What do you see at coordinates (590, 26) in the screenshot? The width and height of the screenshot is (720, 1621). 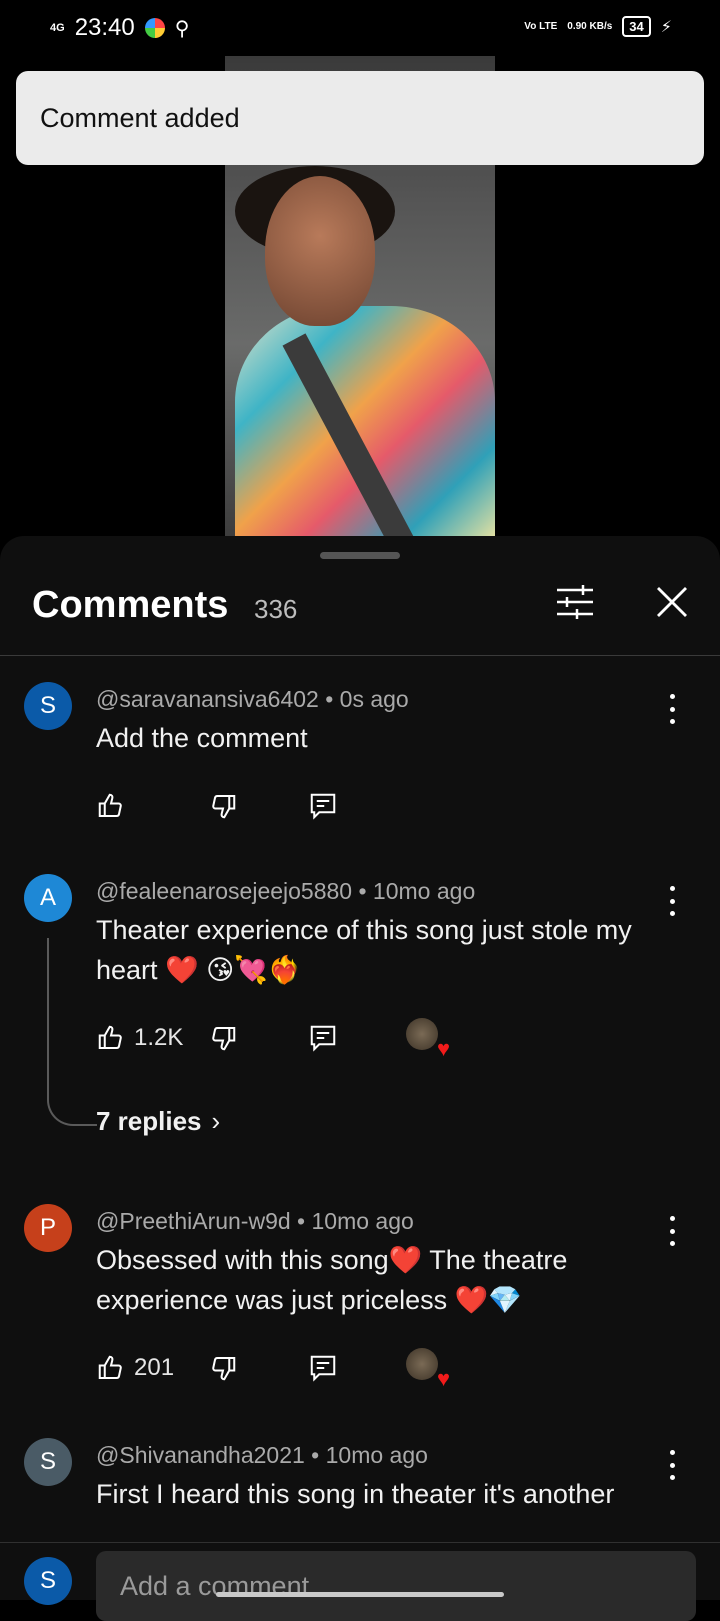 I see `network-speed: 0.90 KB/s` at bounding box center [590, 26].